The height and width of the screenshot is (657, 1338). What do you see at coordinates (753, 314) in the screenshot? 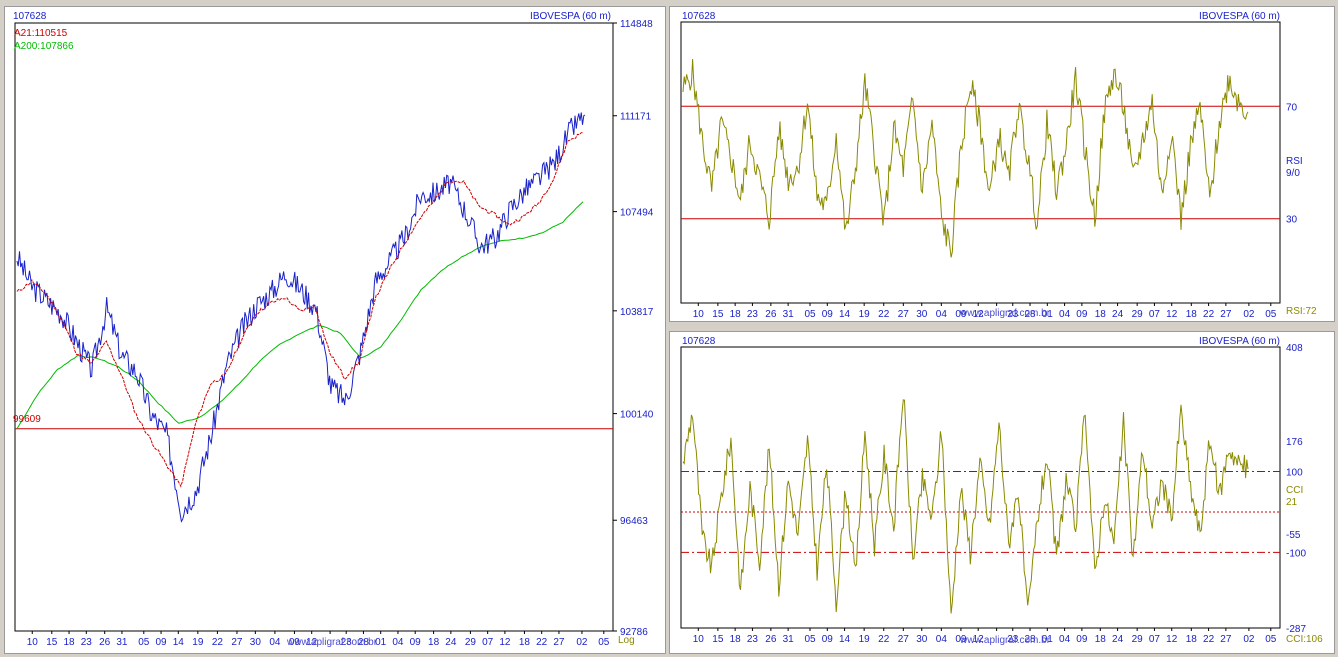
I see `rsi-x-tick-label: 23` at bounding box center [753, 314].